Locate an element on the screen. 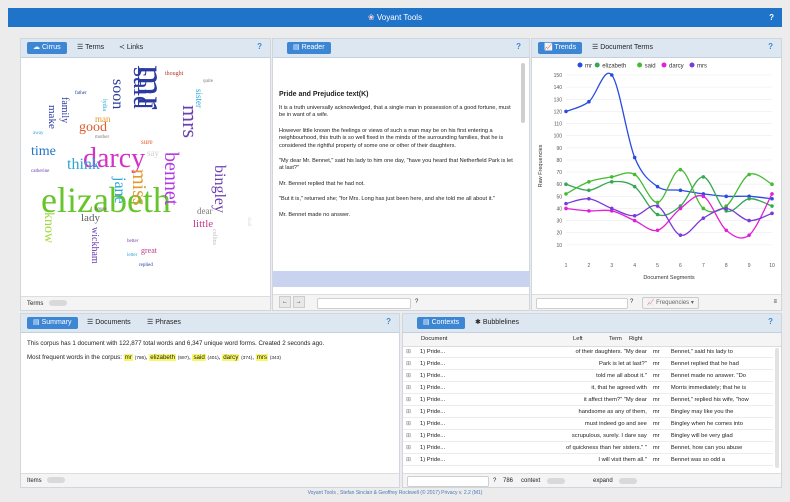 The image size is (790, 502). cloud-word: mrs is located at coordinates (190, 121).